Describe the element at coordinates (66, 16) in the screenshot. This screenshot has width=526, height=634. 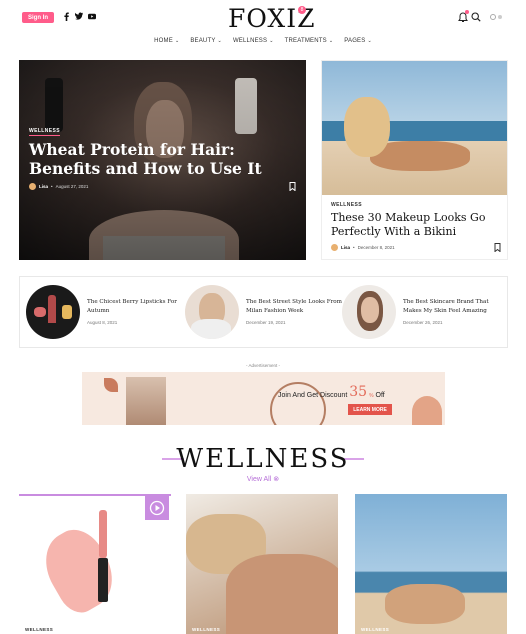
I see `facebook-icon` at that location.